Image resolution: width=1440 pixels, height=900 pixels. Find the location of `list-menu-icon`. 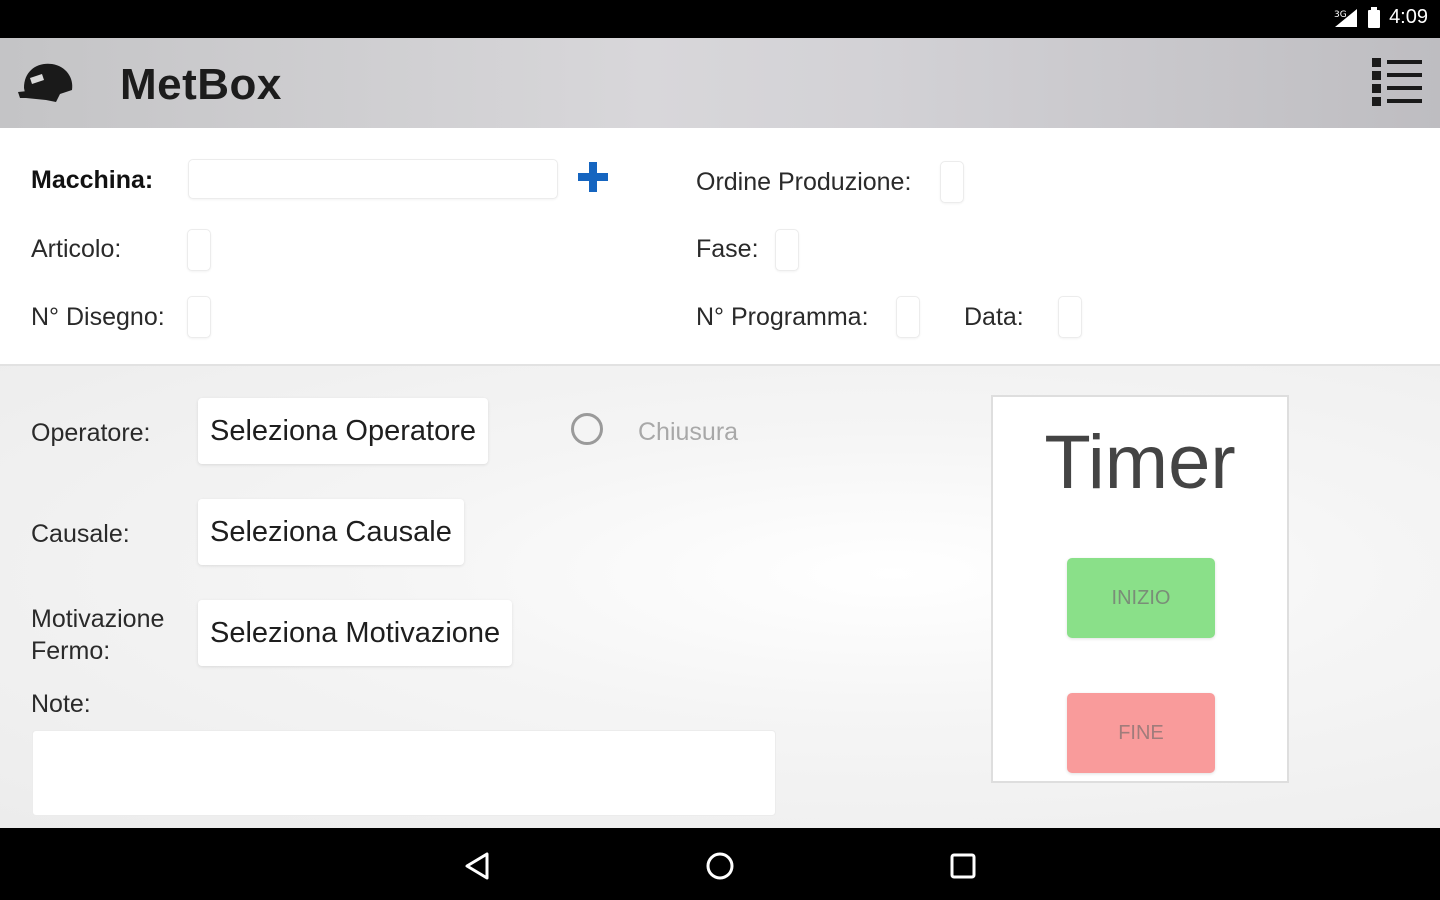

list-menu-icon is located at coordinates (1397, 82).